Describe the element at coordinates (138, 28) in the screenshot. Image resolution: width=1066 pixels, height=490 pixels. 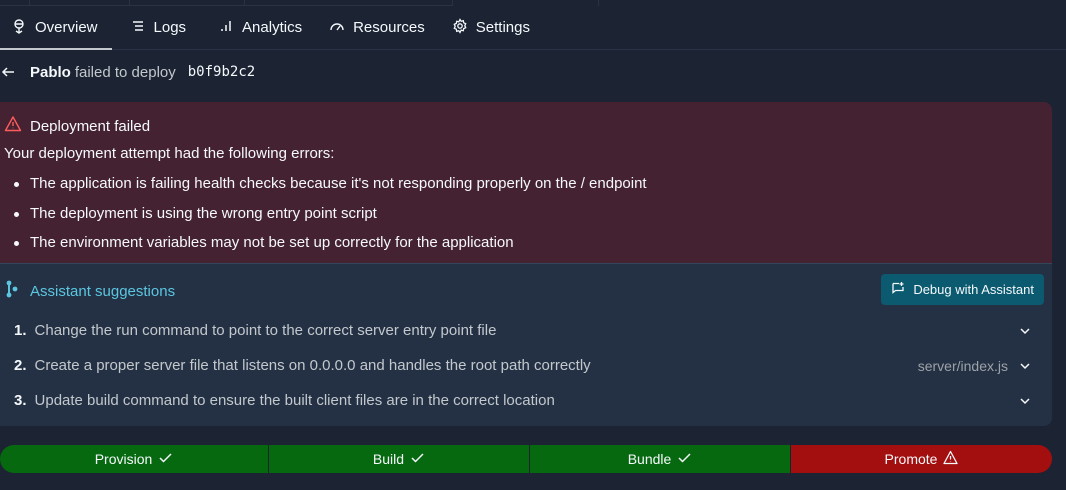
I see `list-icon` at that location.